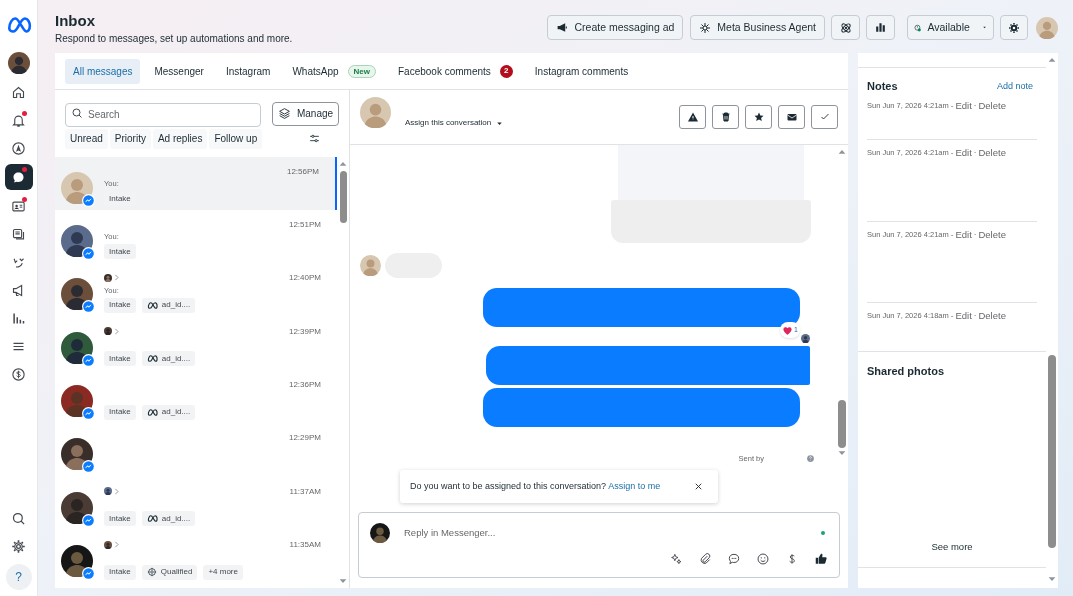  What do you see at coordinates (305, 385) in the screenshot?
I see `time-text: 12:36PM` at bounding box center [305, 385].